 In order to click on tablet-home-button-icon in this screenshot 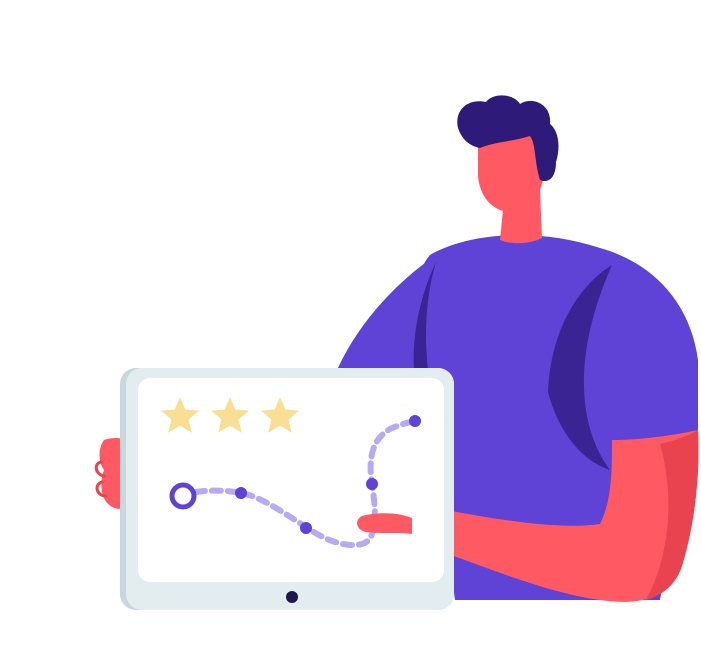, I will do `click(292, 597)`.